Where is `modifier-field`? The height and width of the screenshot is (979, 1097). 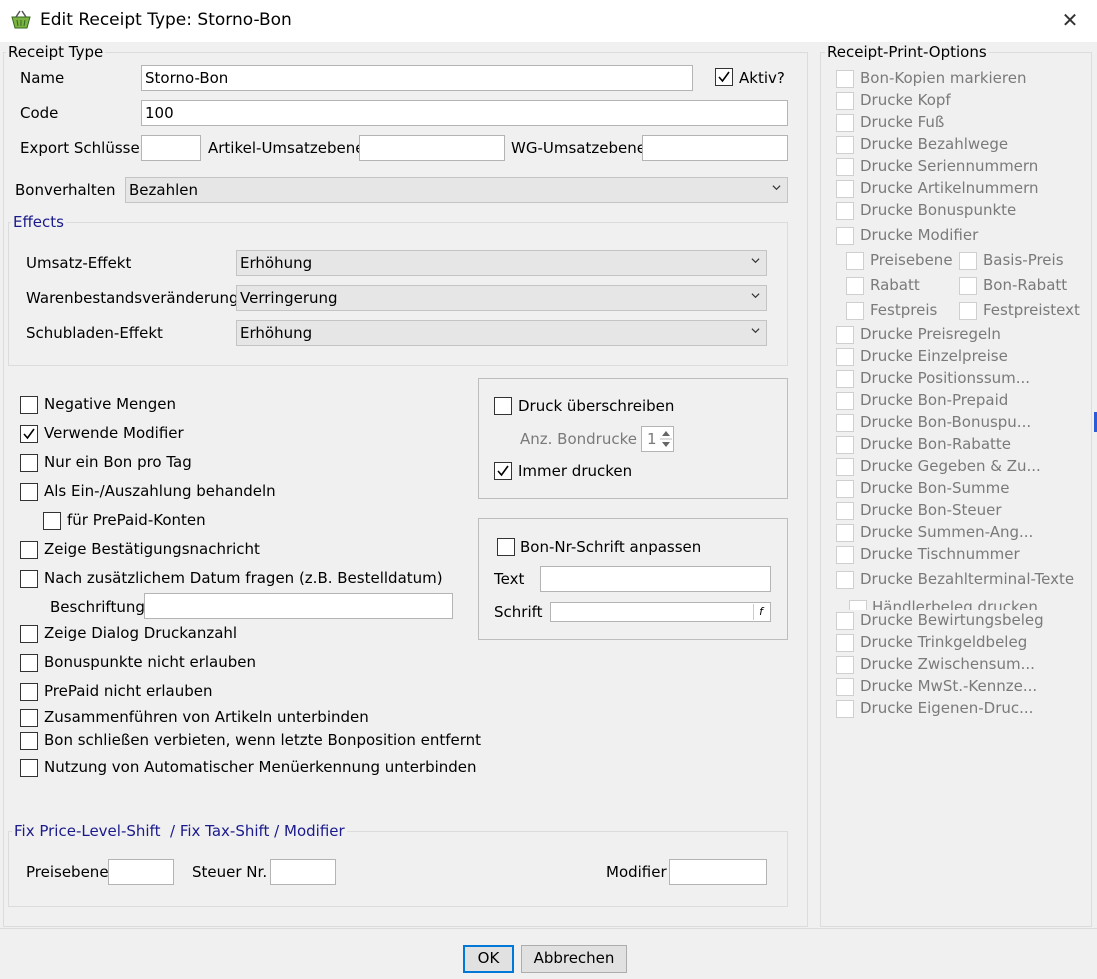
modifier-field is located at coordinates (718, 872).